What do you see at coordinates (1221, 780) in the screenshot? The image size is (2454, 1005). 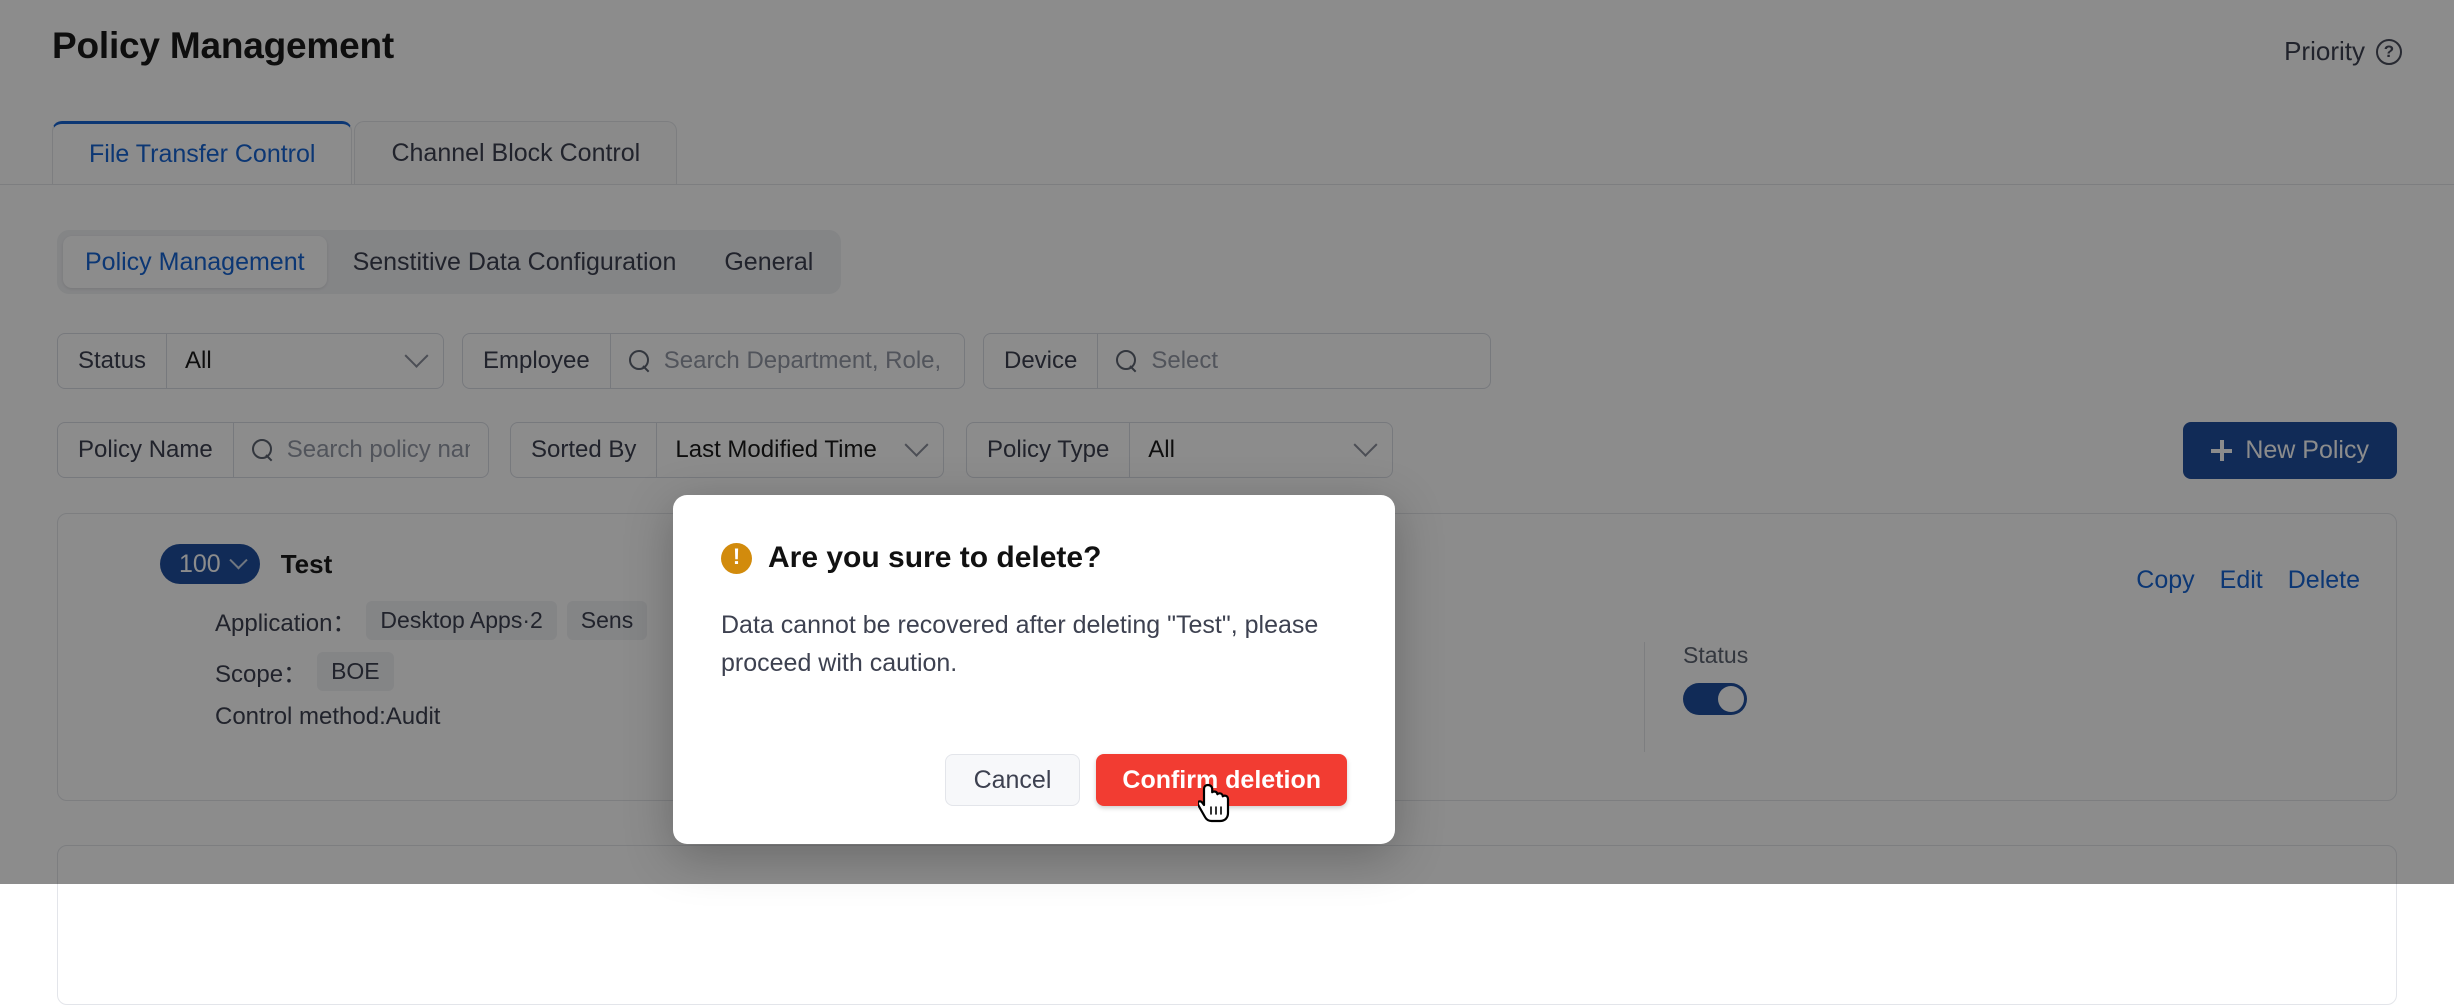 I see `confirm-deletion-button: Confirm deletion` at bounding box center [1221, 780].